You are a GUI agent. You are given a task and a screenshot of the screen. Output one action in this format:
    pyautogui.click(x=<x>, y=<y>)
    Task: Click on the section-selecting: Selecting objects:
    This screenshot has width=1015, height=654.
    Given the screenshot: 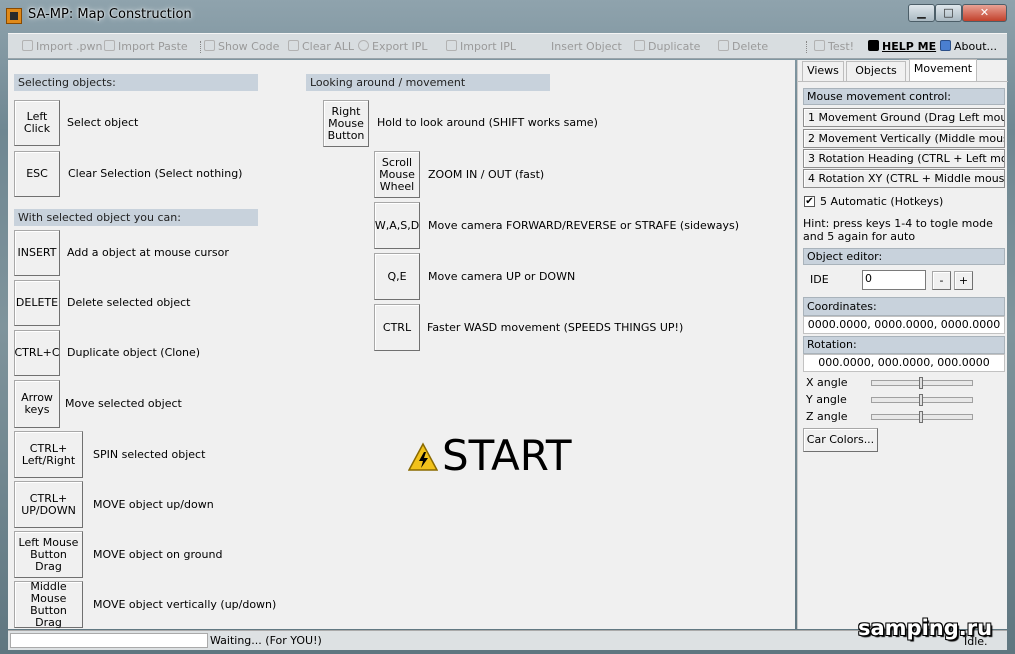 What is the action you would take?
    pyautogui.click(x=136, y=82)
    